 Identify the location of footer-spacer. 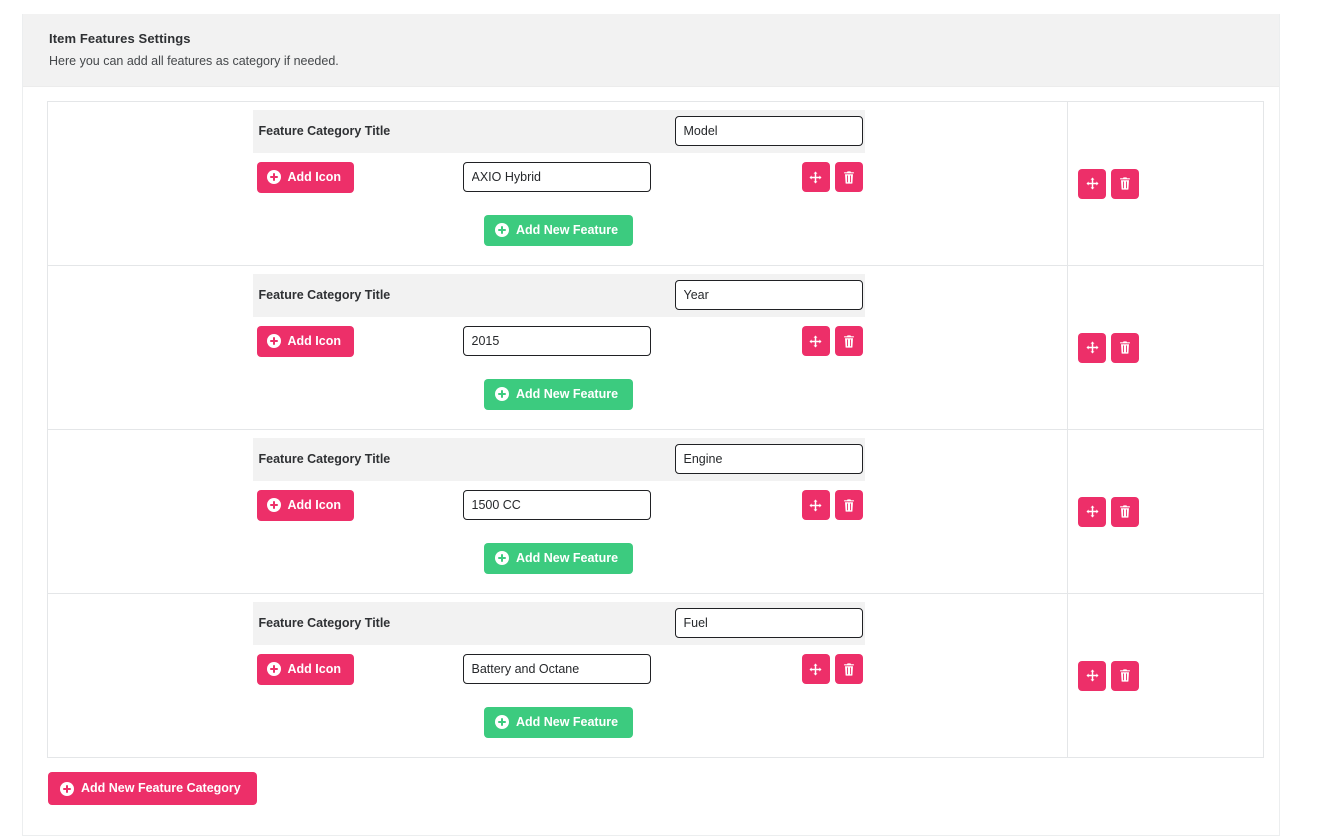
(651, 810).